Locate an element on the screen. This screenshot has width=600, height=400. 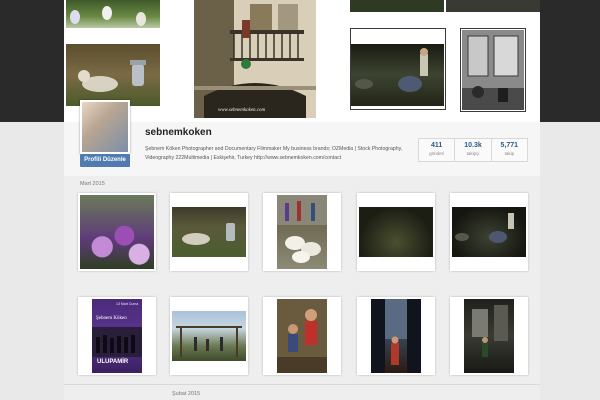
month-heading: Mart 2015 is located at coordinates (92, 184).